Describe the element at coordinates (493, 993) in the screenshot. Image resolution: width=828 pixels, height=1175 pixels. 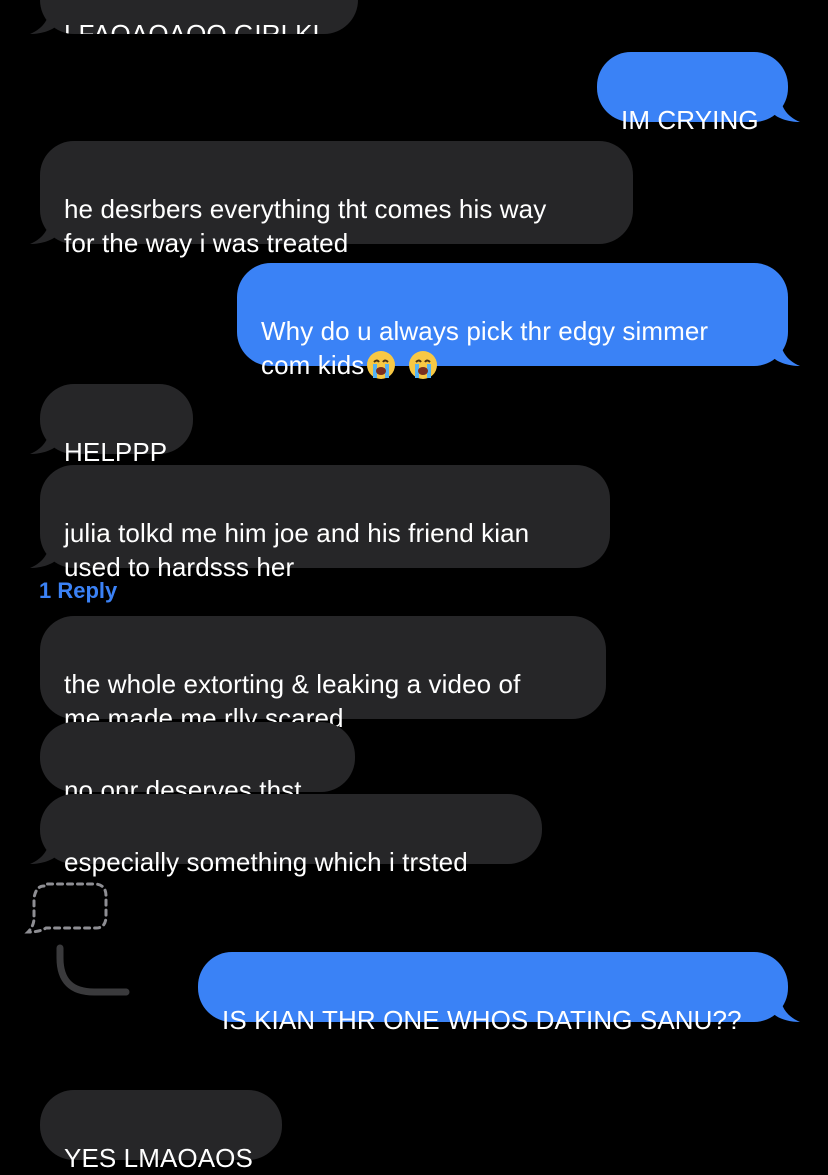
I see `message-bubble-outgoing: IS KIAN THR ONE WHOS DATING SANU??` at that location.